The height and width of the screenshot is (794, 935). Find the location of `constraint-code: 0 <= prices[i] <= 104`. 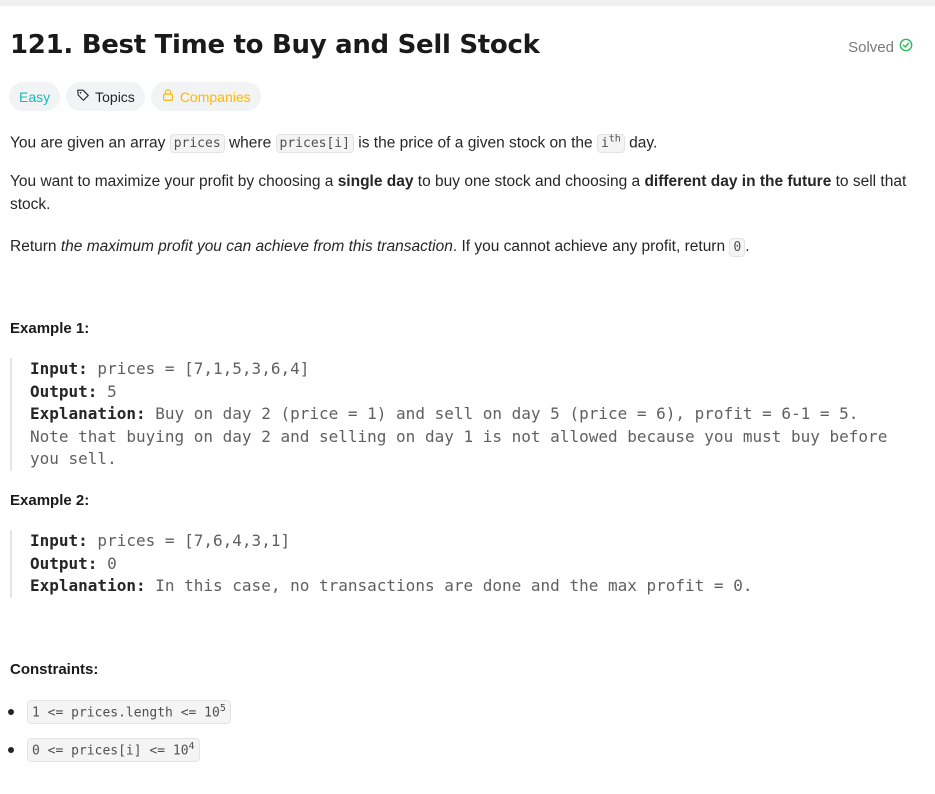

constraint-code: 0 <= prices[i] <= 104 is located at coordinates (113, 750).